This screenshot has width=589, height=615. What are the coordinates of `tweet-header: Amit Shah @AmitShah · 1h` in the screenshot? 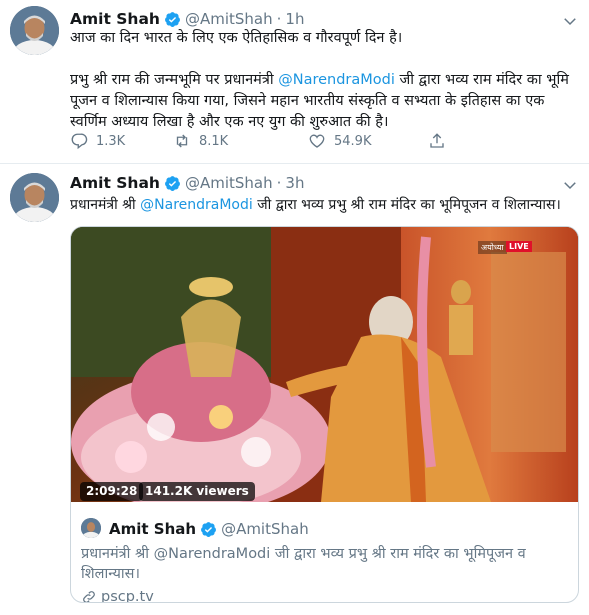 It's located at (187, 19).